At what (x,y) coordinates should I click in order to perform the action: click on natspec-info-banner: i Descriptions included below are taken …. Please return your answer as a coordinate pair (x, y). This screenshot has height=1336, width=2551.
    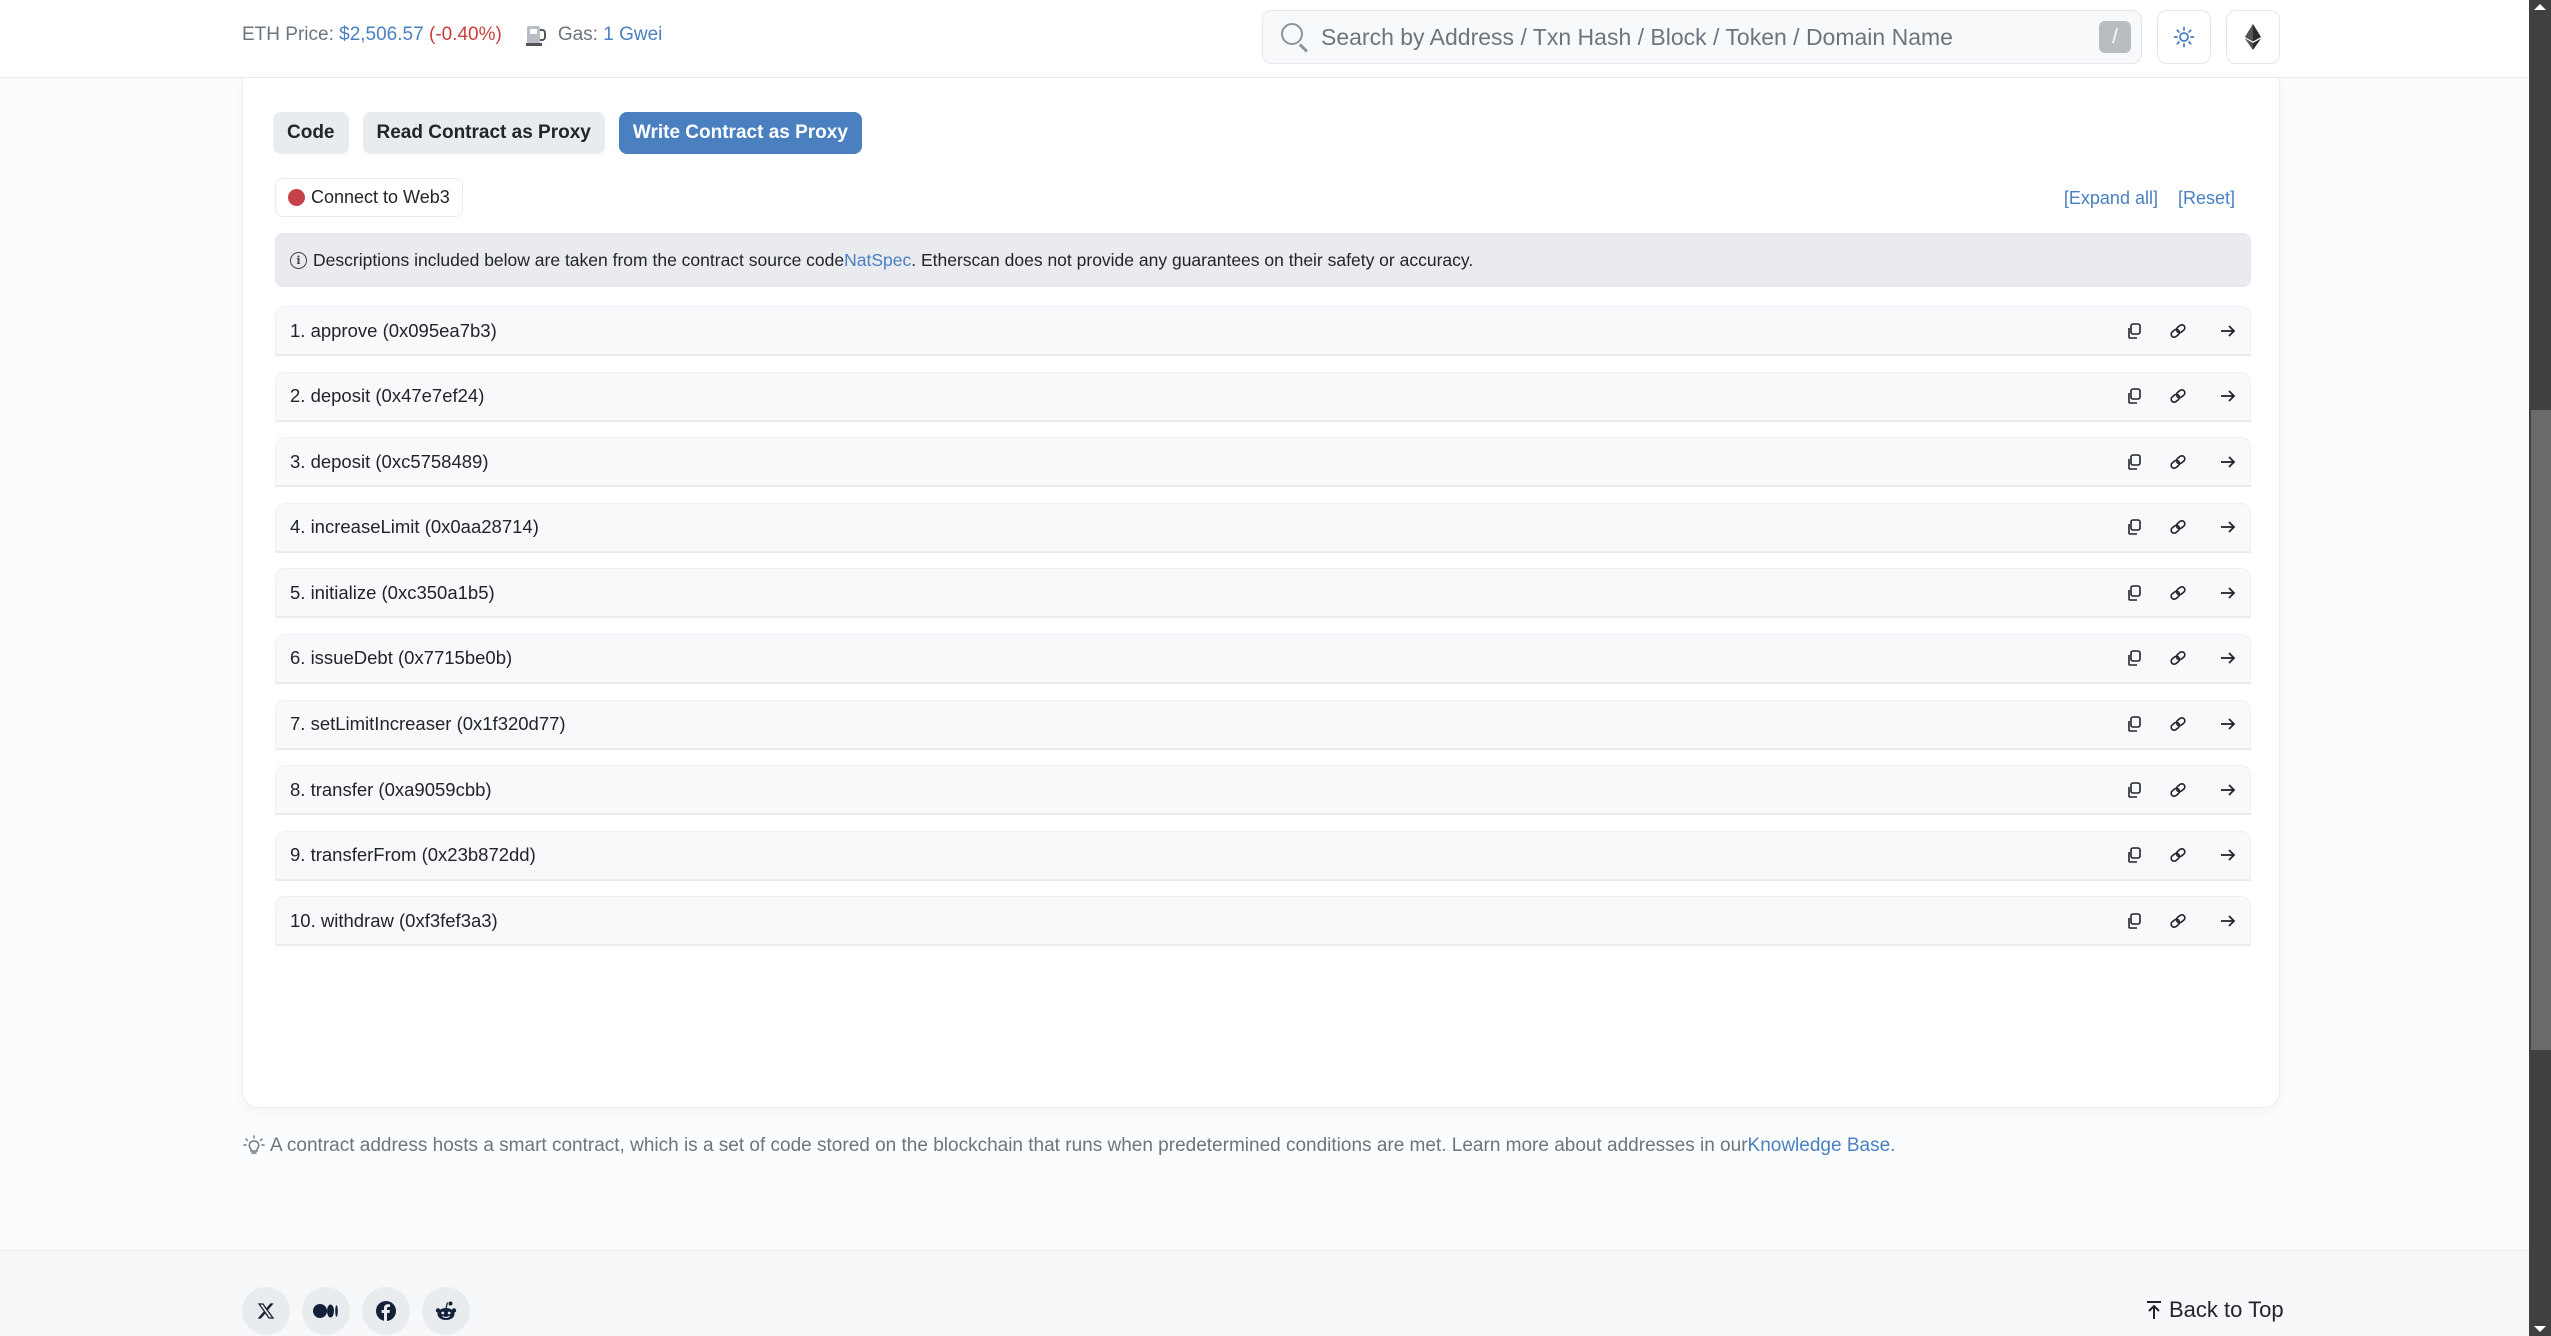
    Looking at the image, I should click on (1263, 260).